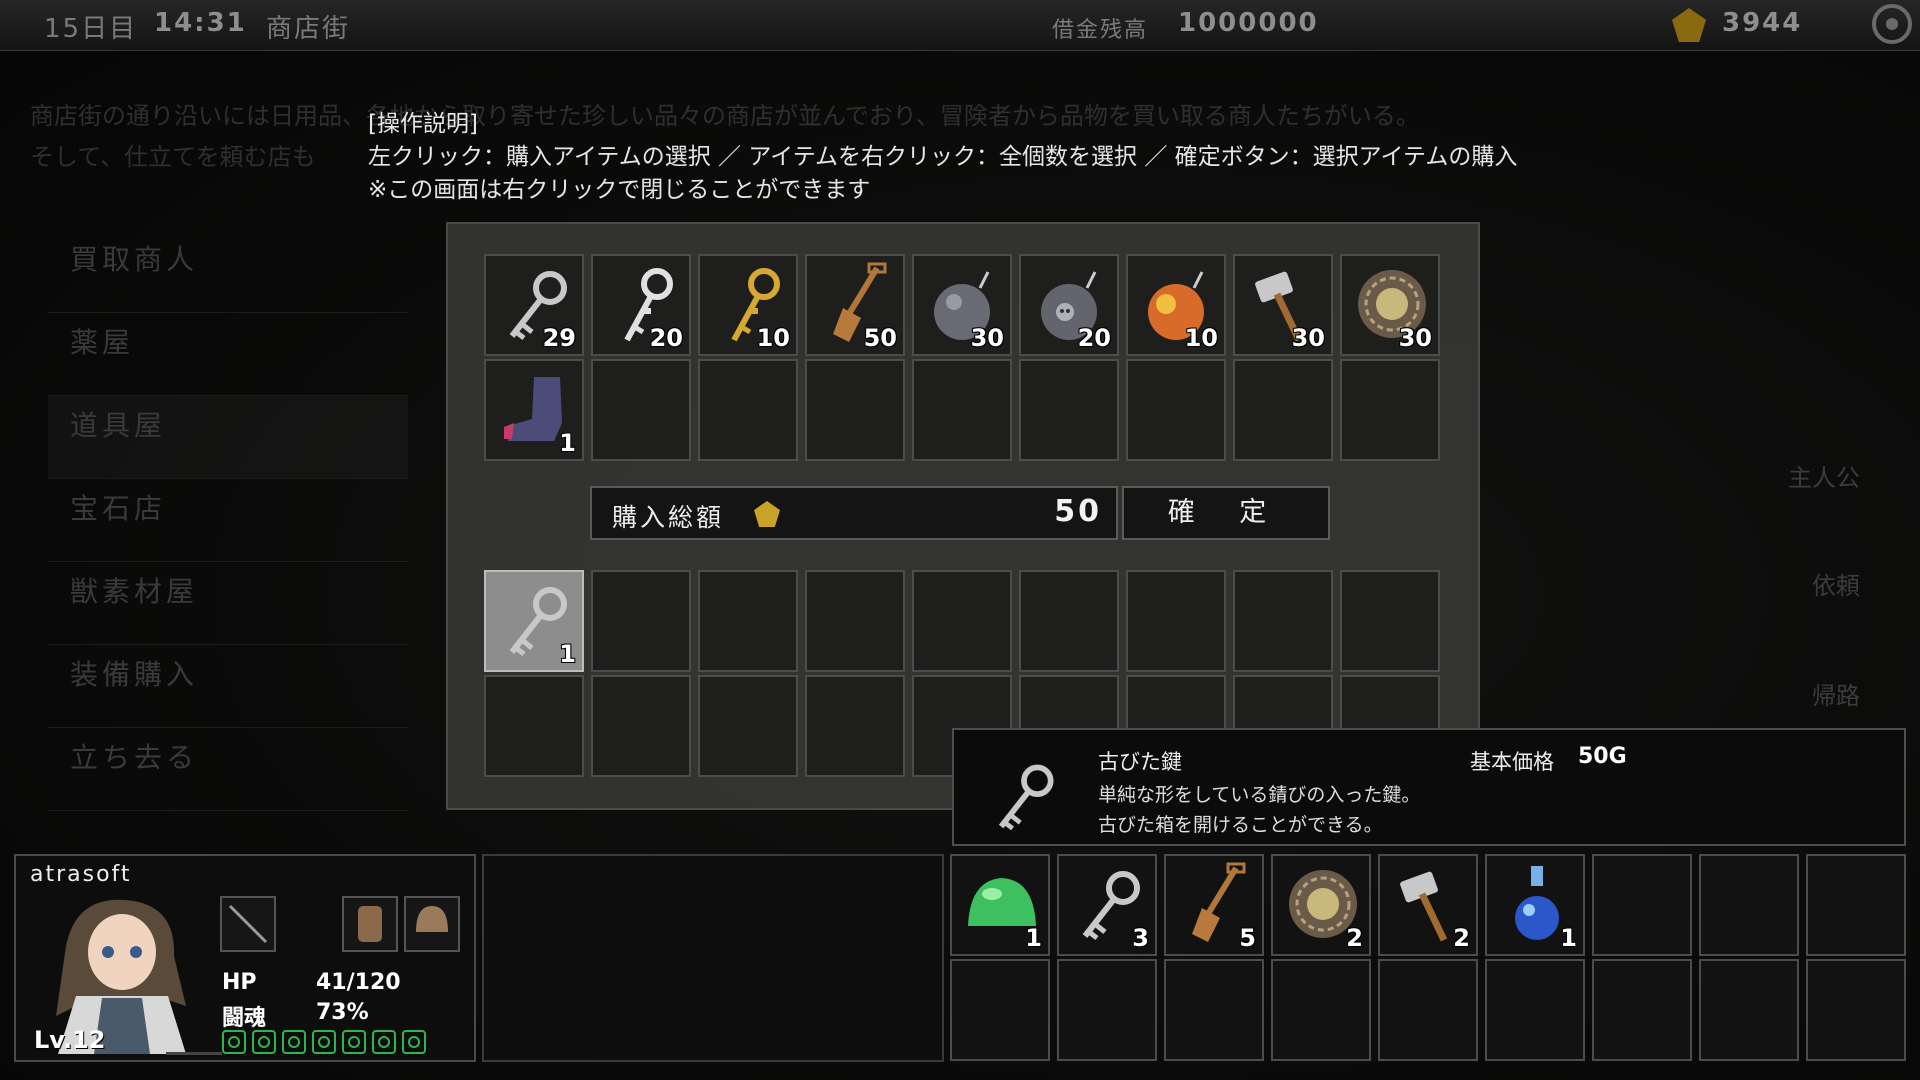  What do you see at coordinates (534, 305) in the screenshot?
I see `shop-slot: 29` at bounding box center [534, 305].